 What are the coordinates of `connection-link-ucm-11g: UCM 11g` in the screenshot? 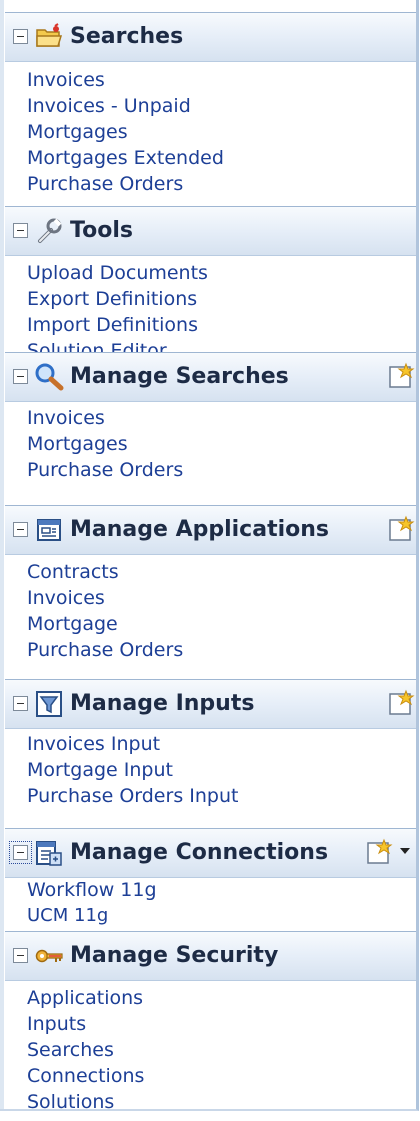 It's located at (92, 916).